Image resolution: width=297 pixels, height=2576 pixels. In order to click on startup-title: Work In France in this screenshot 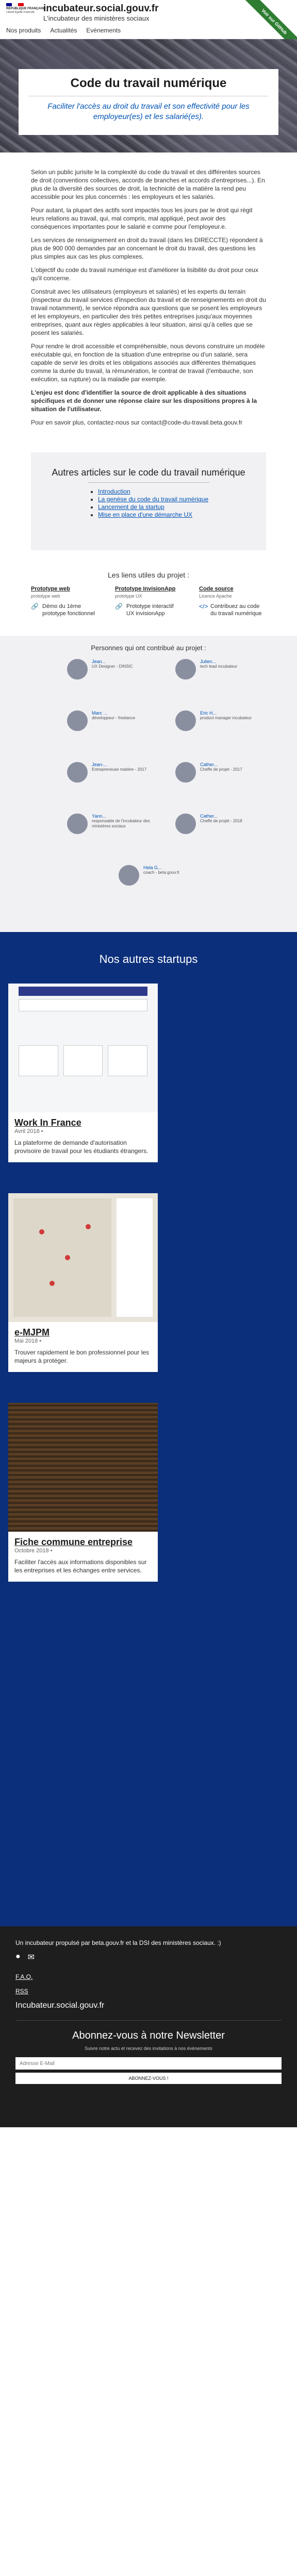, I will do `click(83, 1122)`.